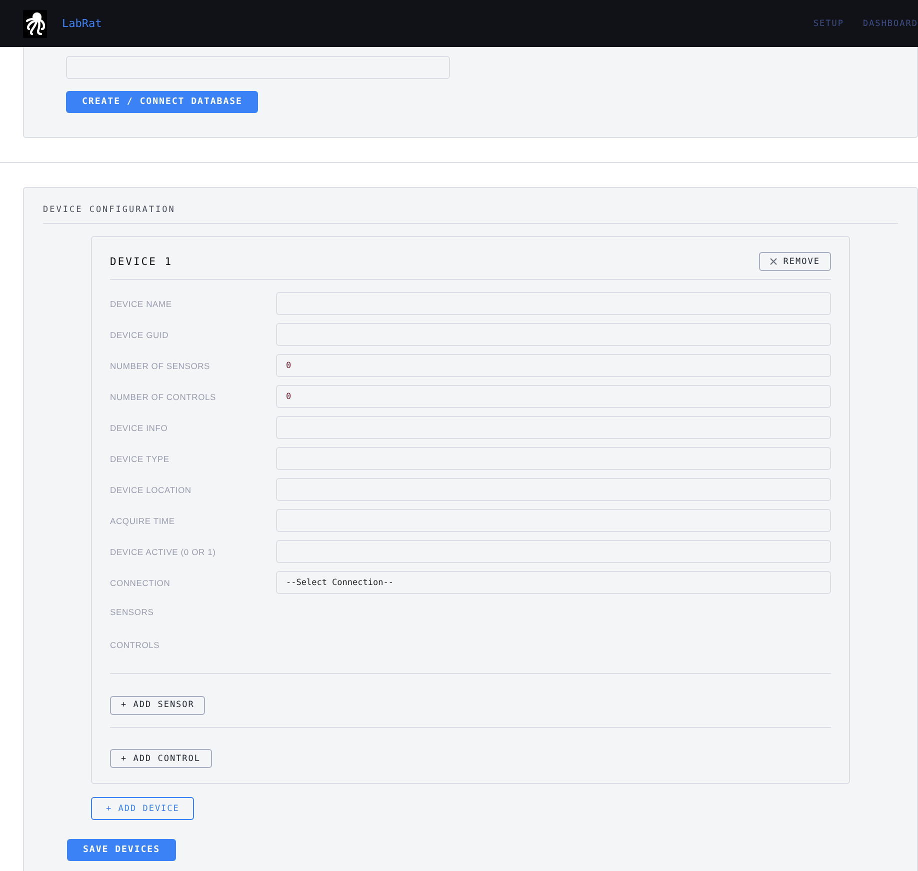 The width and height of the screenshot is (918, 871). What do you see at coordinates (141, 303) in the screenshot?
I see `field-label: DEVICE NAME` at bounding box center [141, 303].